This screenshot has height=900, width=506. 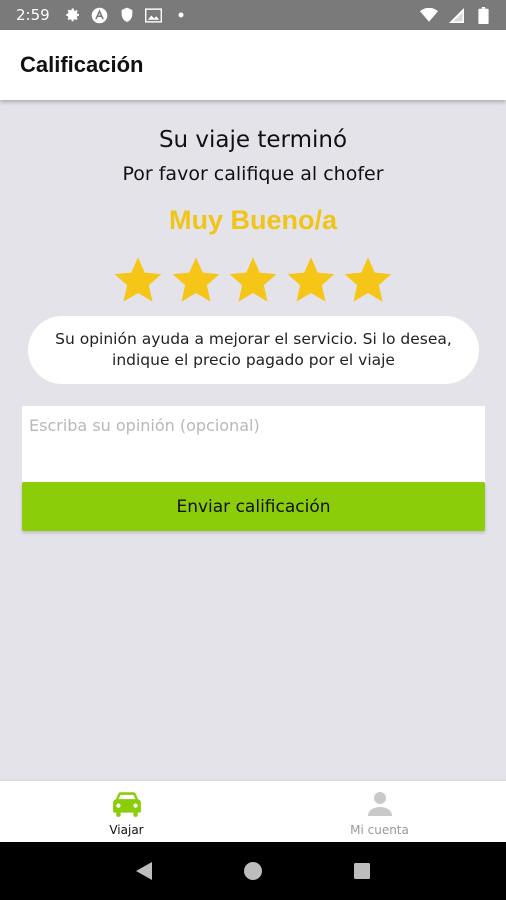 I want to click on app-a-icon, so click(x=100, y=15).